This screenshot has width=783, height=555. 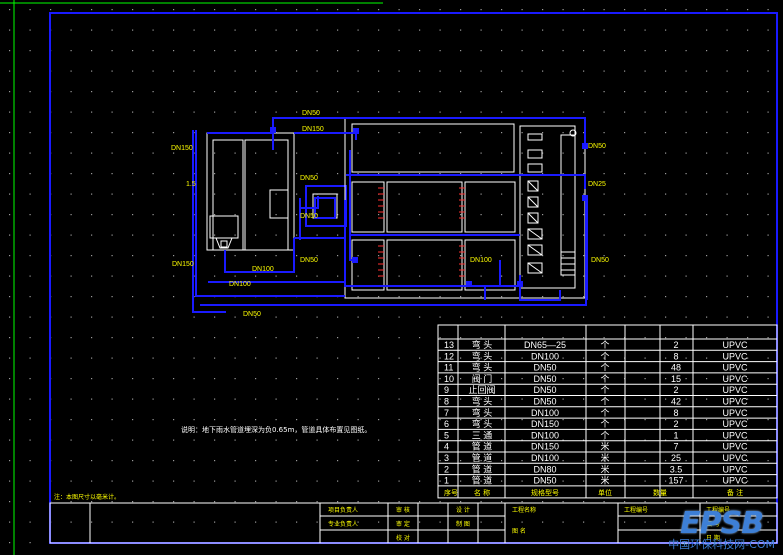 I want to click on label-dn150-left: DN150, so click(x=182, y=148).